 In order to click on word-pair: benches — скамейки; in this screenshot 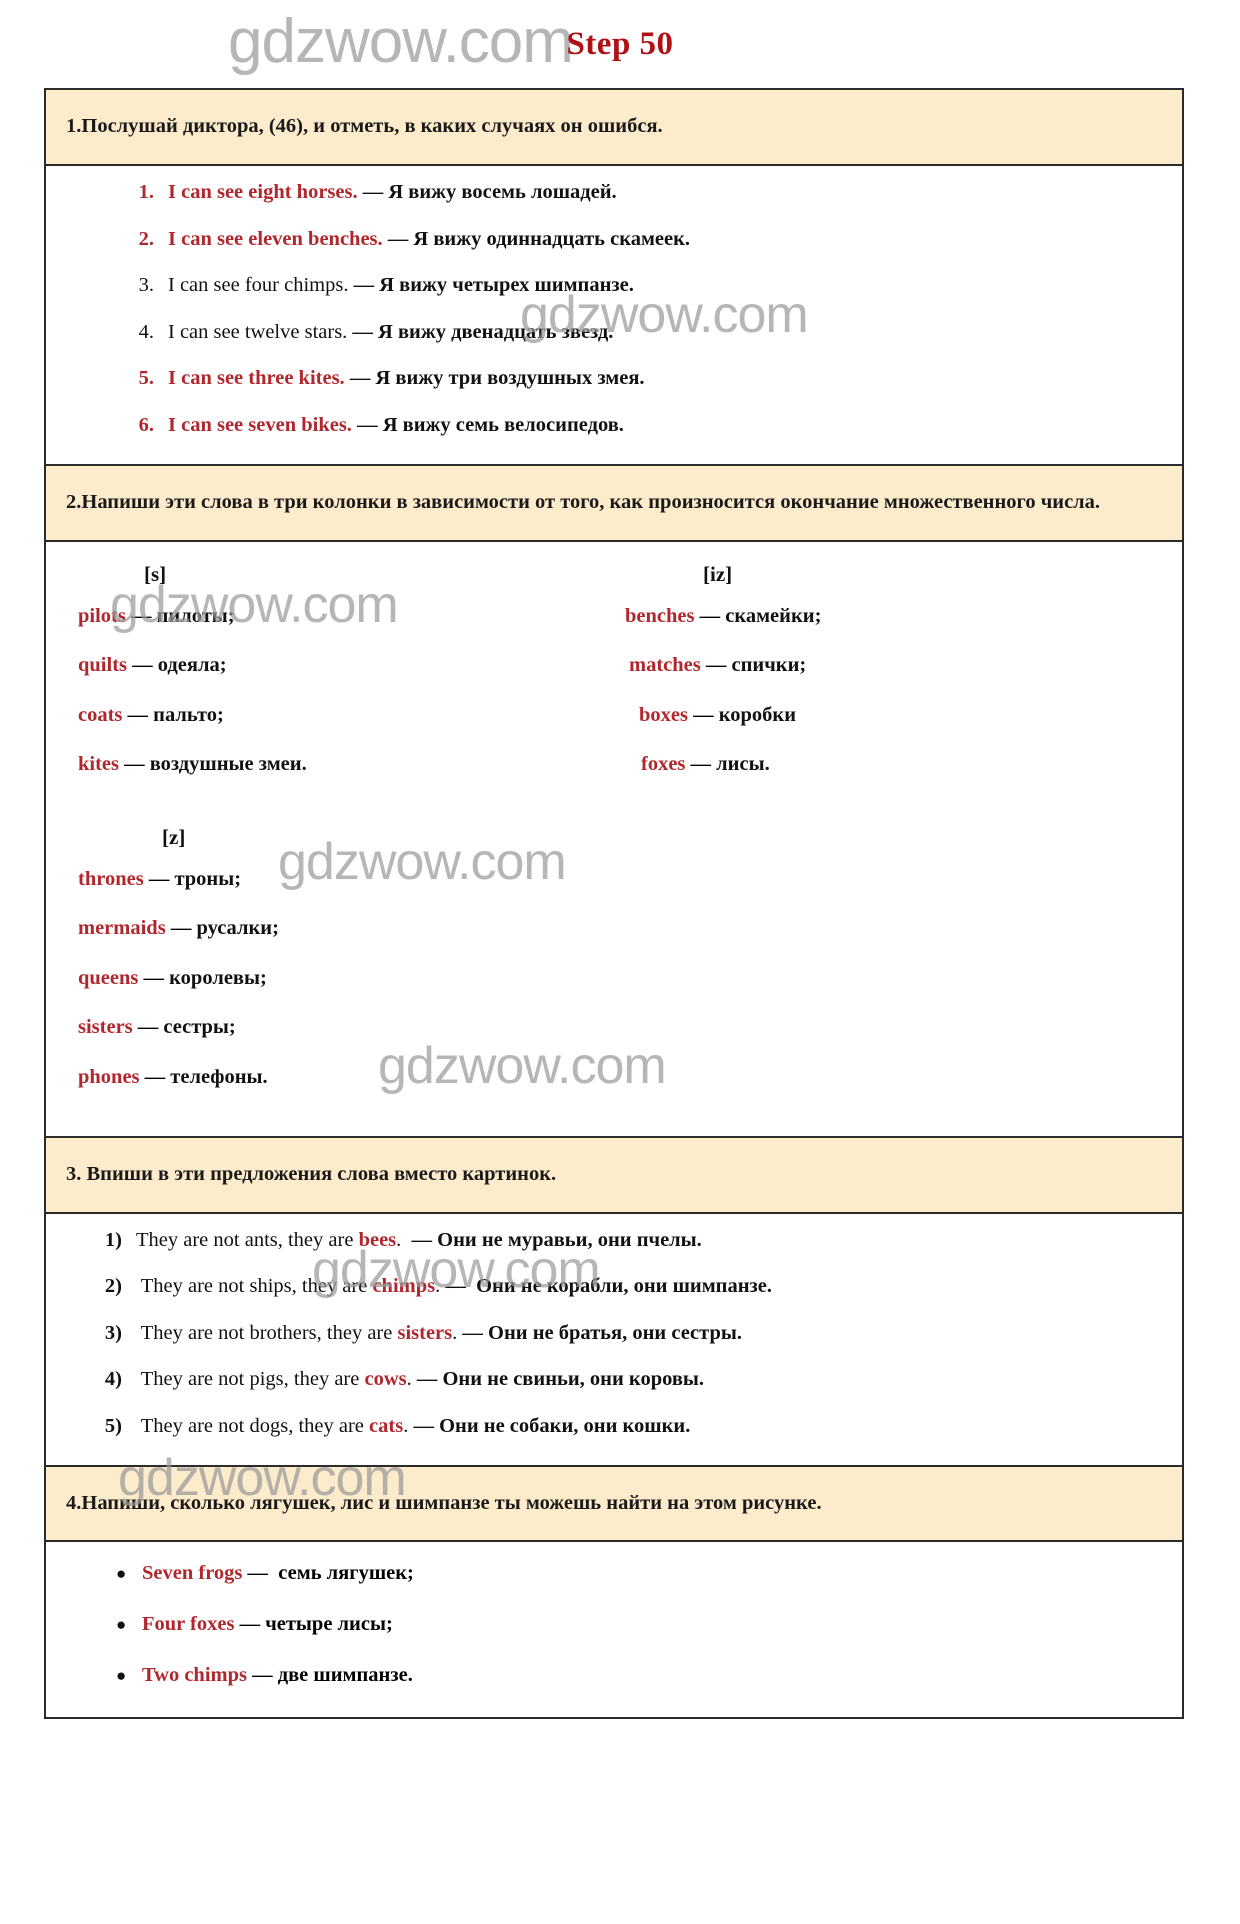, I will do `click(894, 617)`.